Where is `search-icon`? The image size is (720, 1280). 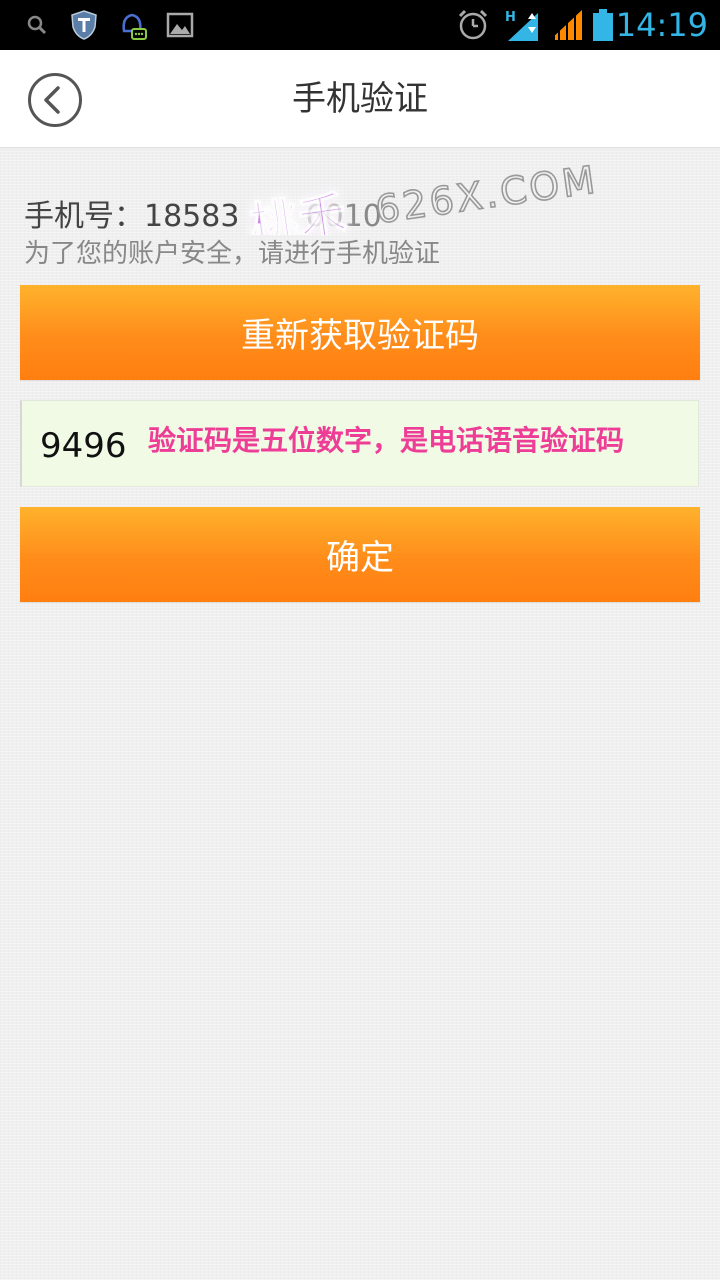 search-icon is located at coordinates (37, 25).